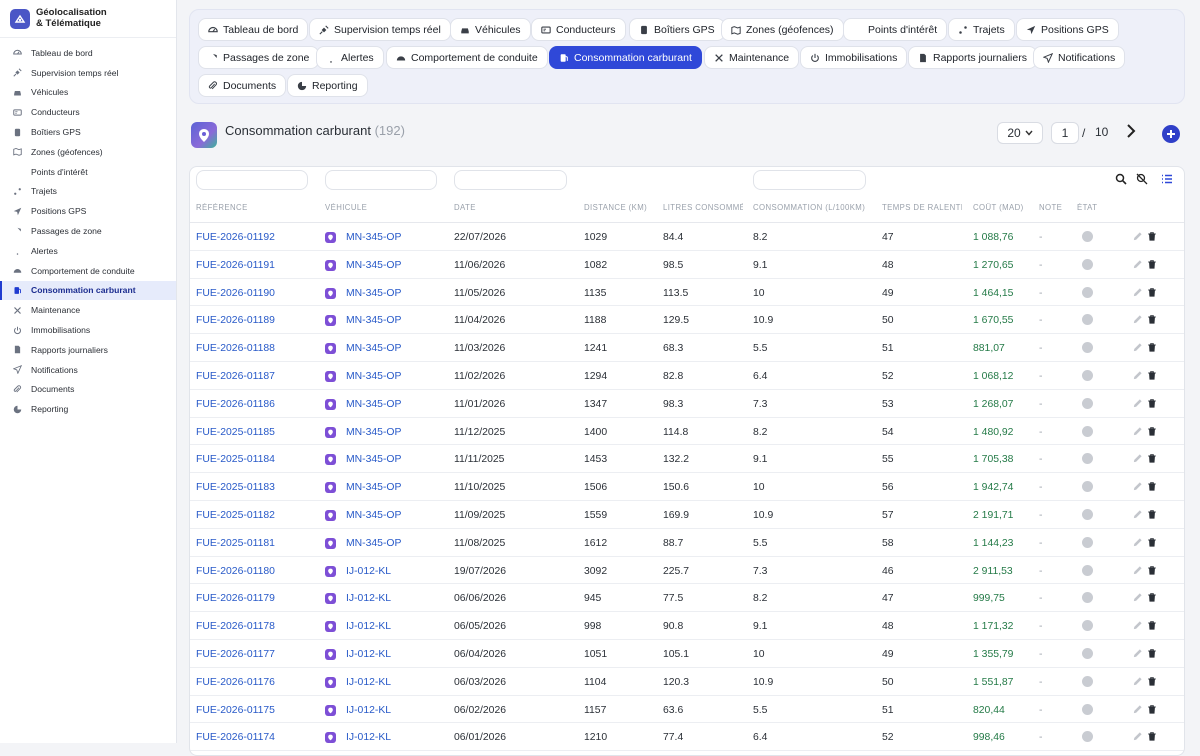 The height and width of the screenshot is (756, 1200). I want to click on filter-reference-input, so click(252, 180).